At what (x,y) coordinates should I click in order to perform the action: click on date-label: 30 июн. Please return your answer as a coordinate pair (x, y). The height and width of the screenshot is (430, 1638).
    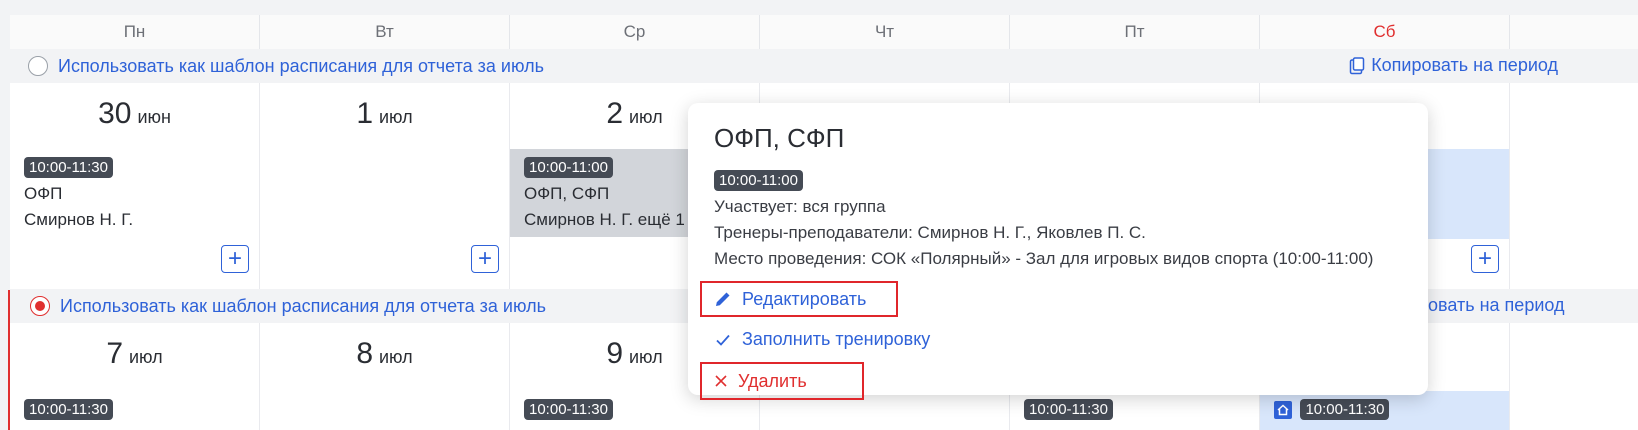
    Looking at the image, I should click on (134, 113).